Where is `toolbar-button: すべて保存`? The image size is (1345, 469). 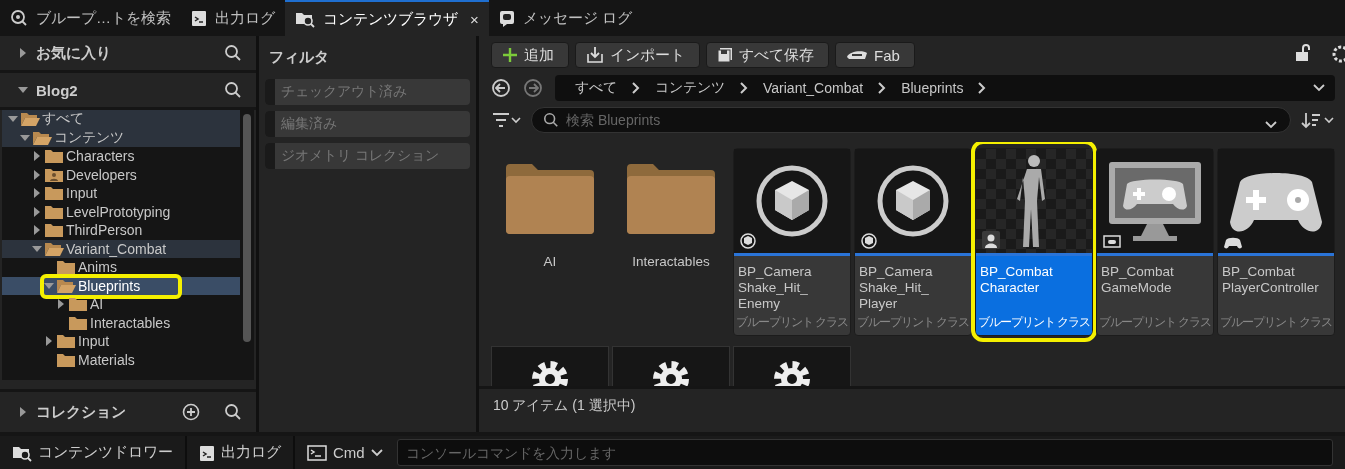
toolbar-button: すべて保存 is located at coordinates (767, 55).